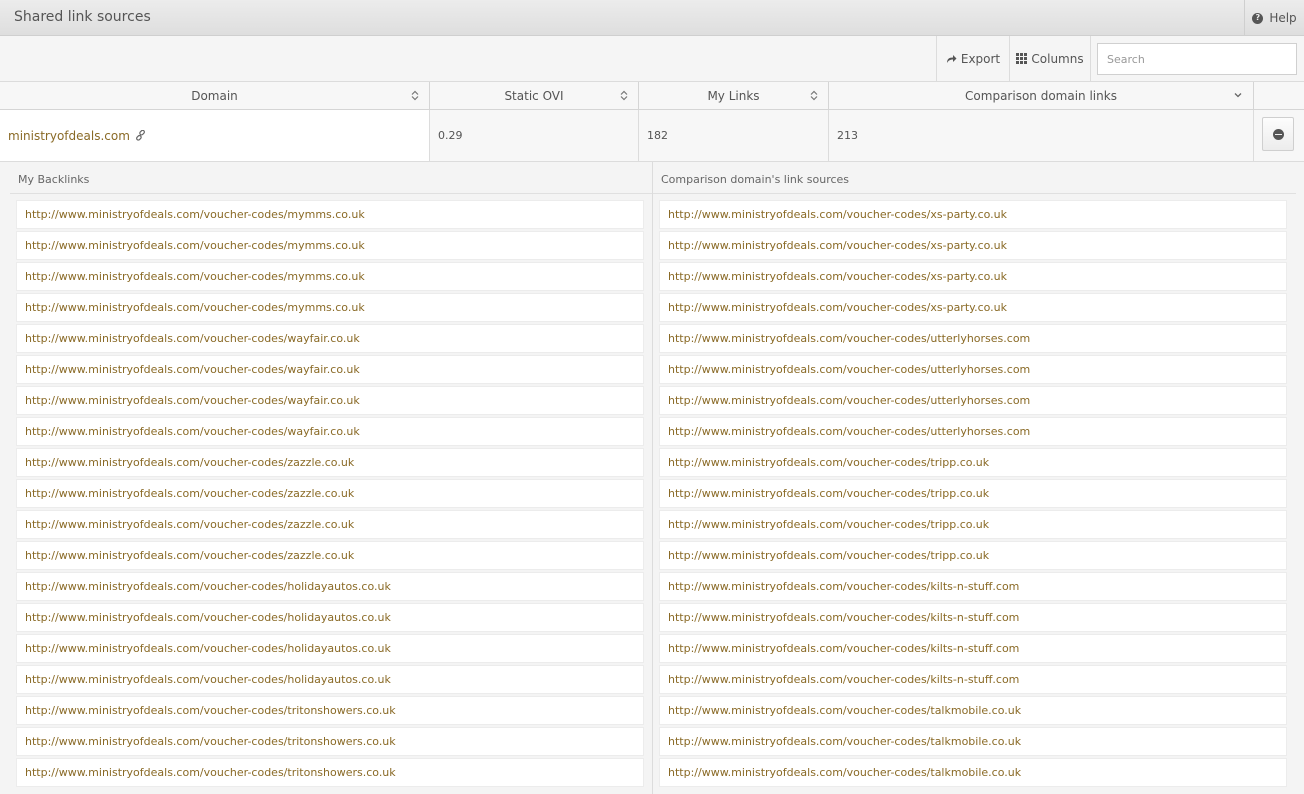 This screenshot has height=794, width=1304. Describe the element at coordinates (652, 59) in the screenshot. I see `toolbar: Export Columns` at that location.